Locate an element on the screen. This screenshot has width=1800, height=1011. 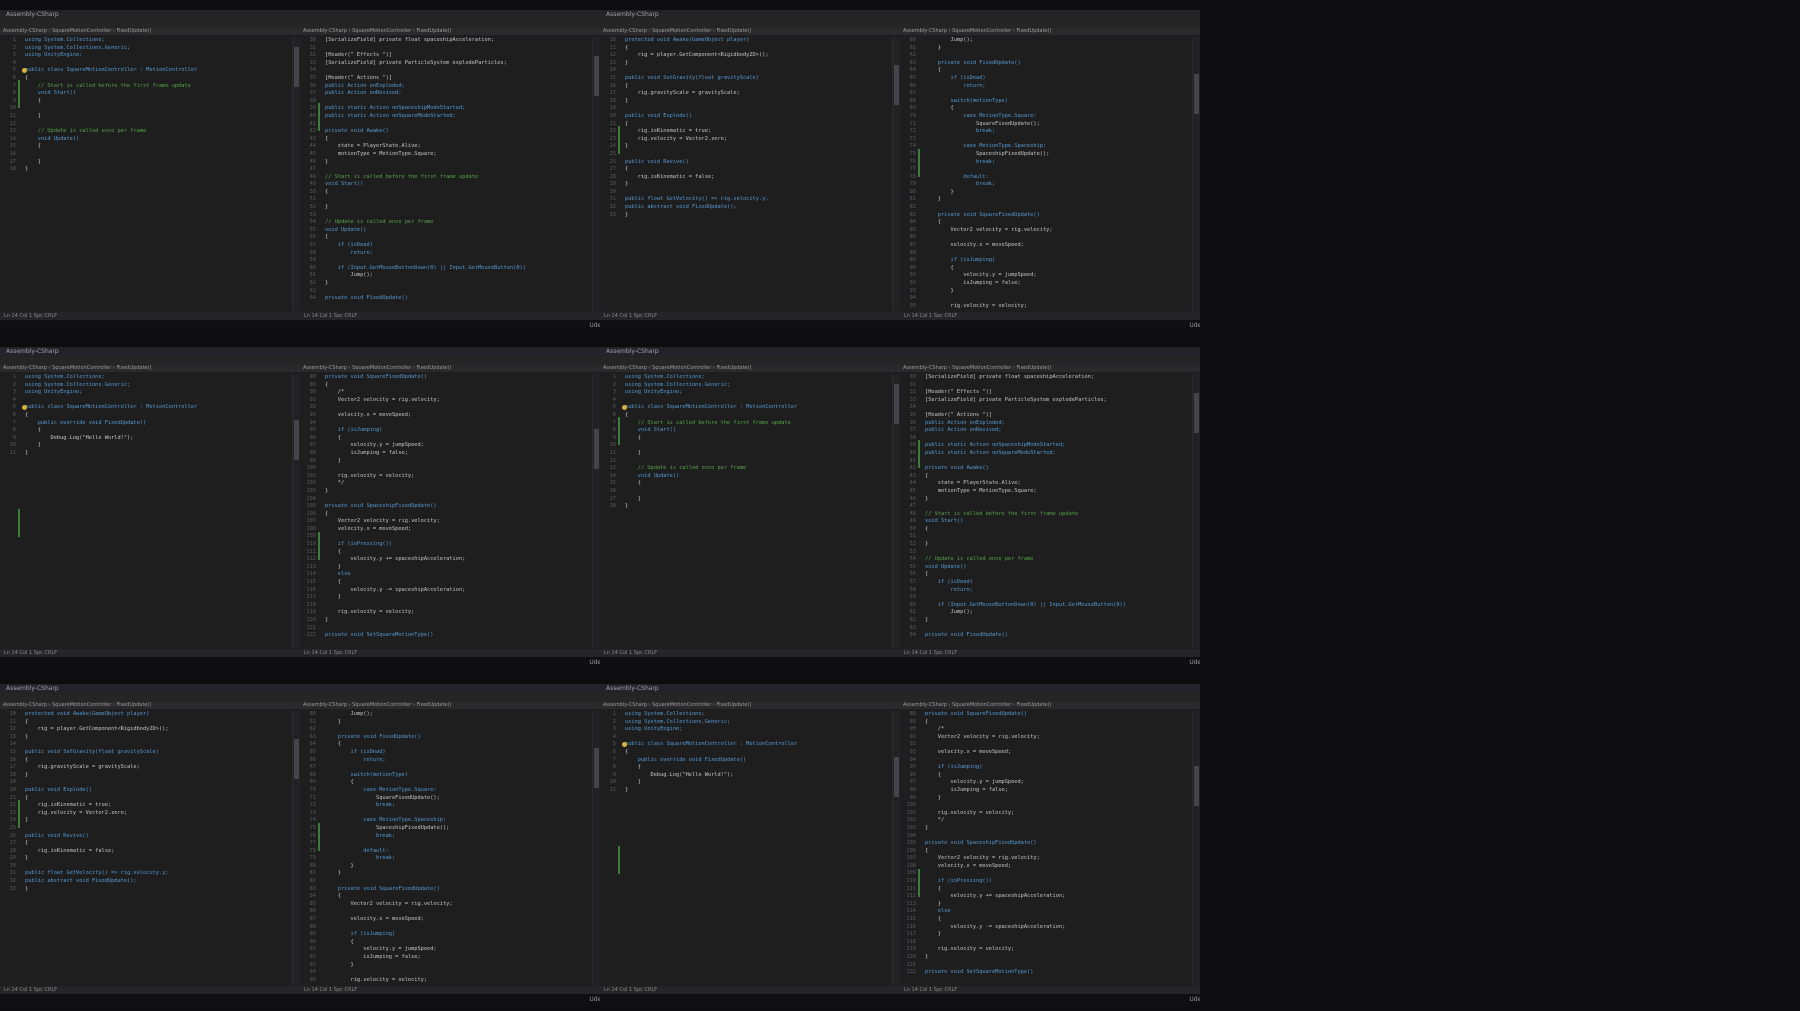
code-line: 17 } is located at coordinates (746, 500).